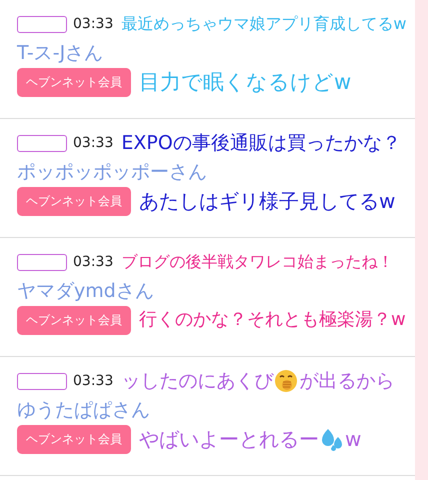 The height and width of the screenshot is (480, 428). Describe the element at coordinates (229, 439) in the screenshot. I see `caption-text: やばいよーとれるー` at that location.